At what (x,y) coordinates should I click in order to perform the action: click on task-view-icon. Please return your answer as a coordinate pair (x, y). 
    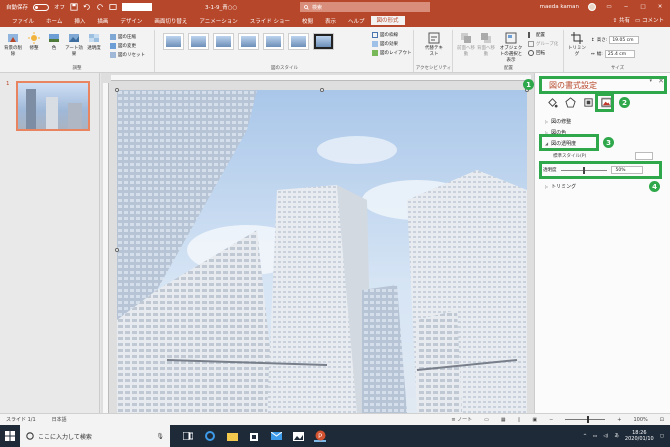
    Looking at the image, I should click on (188, 436).